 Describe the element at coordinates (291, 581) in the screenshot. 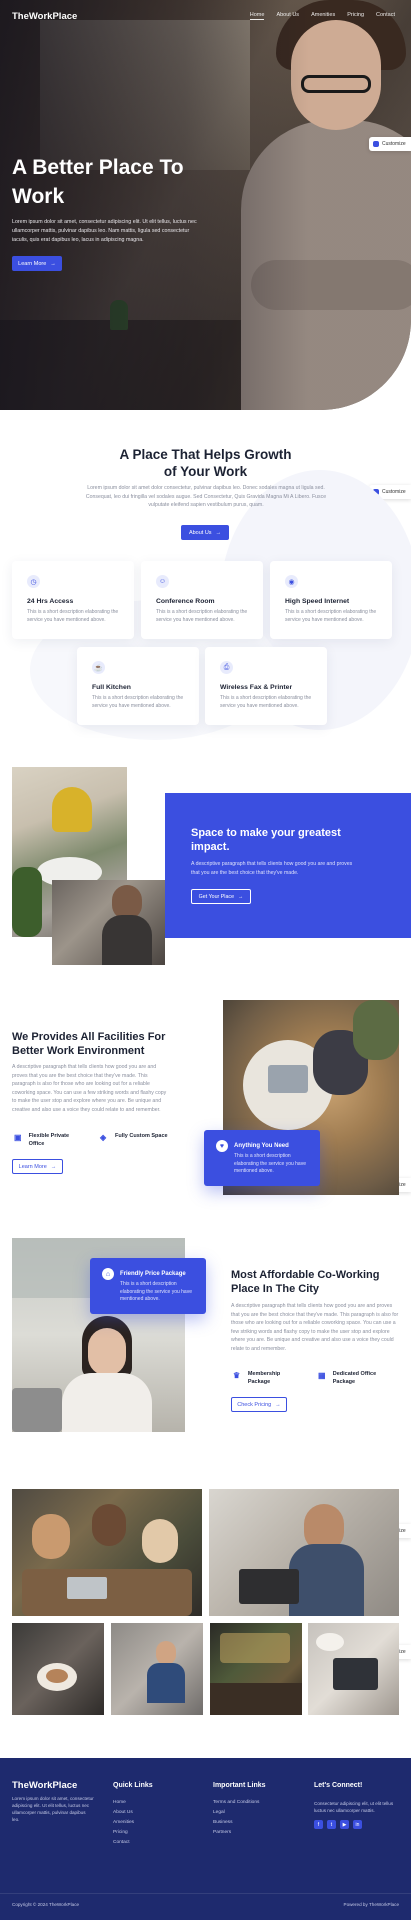

I see `wifi-icon: ◉` at that location.